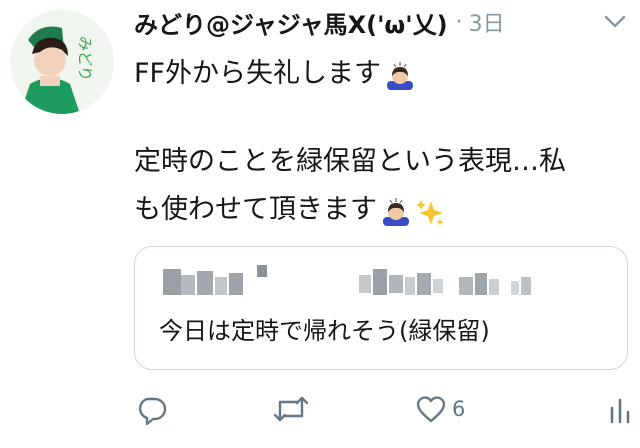 The height and width of the screenshot is (448, 640). I want to click on timestamp: 3日, so click(487, 22).